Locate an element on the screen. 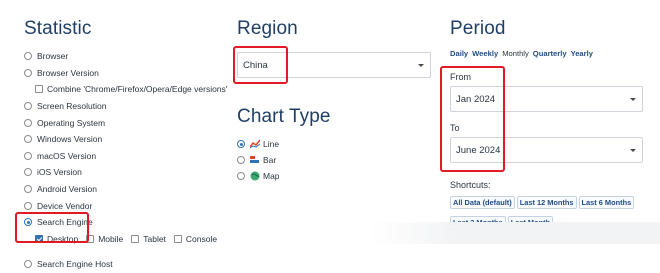 The height and width of the screenshot is (273, 660). region-title: Region is located at coordinates (267, 28).